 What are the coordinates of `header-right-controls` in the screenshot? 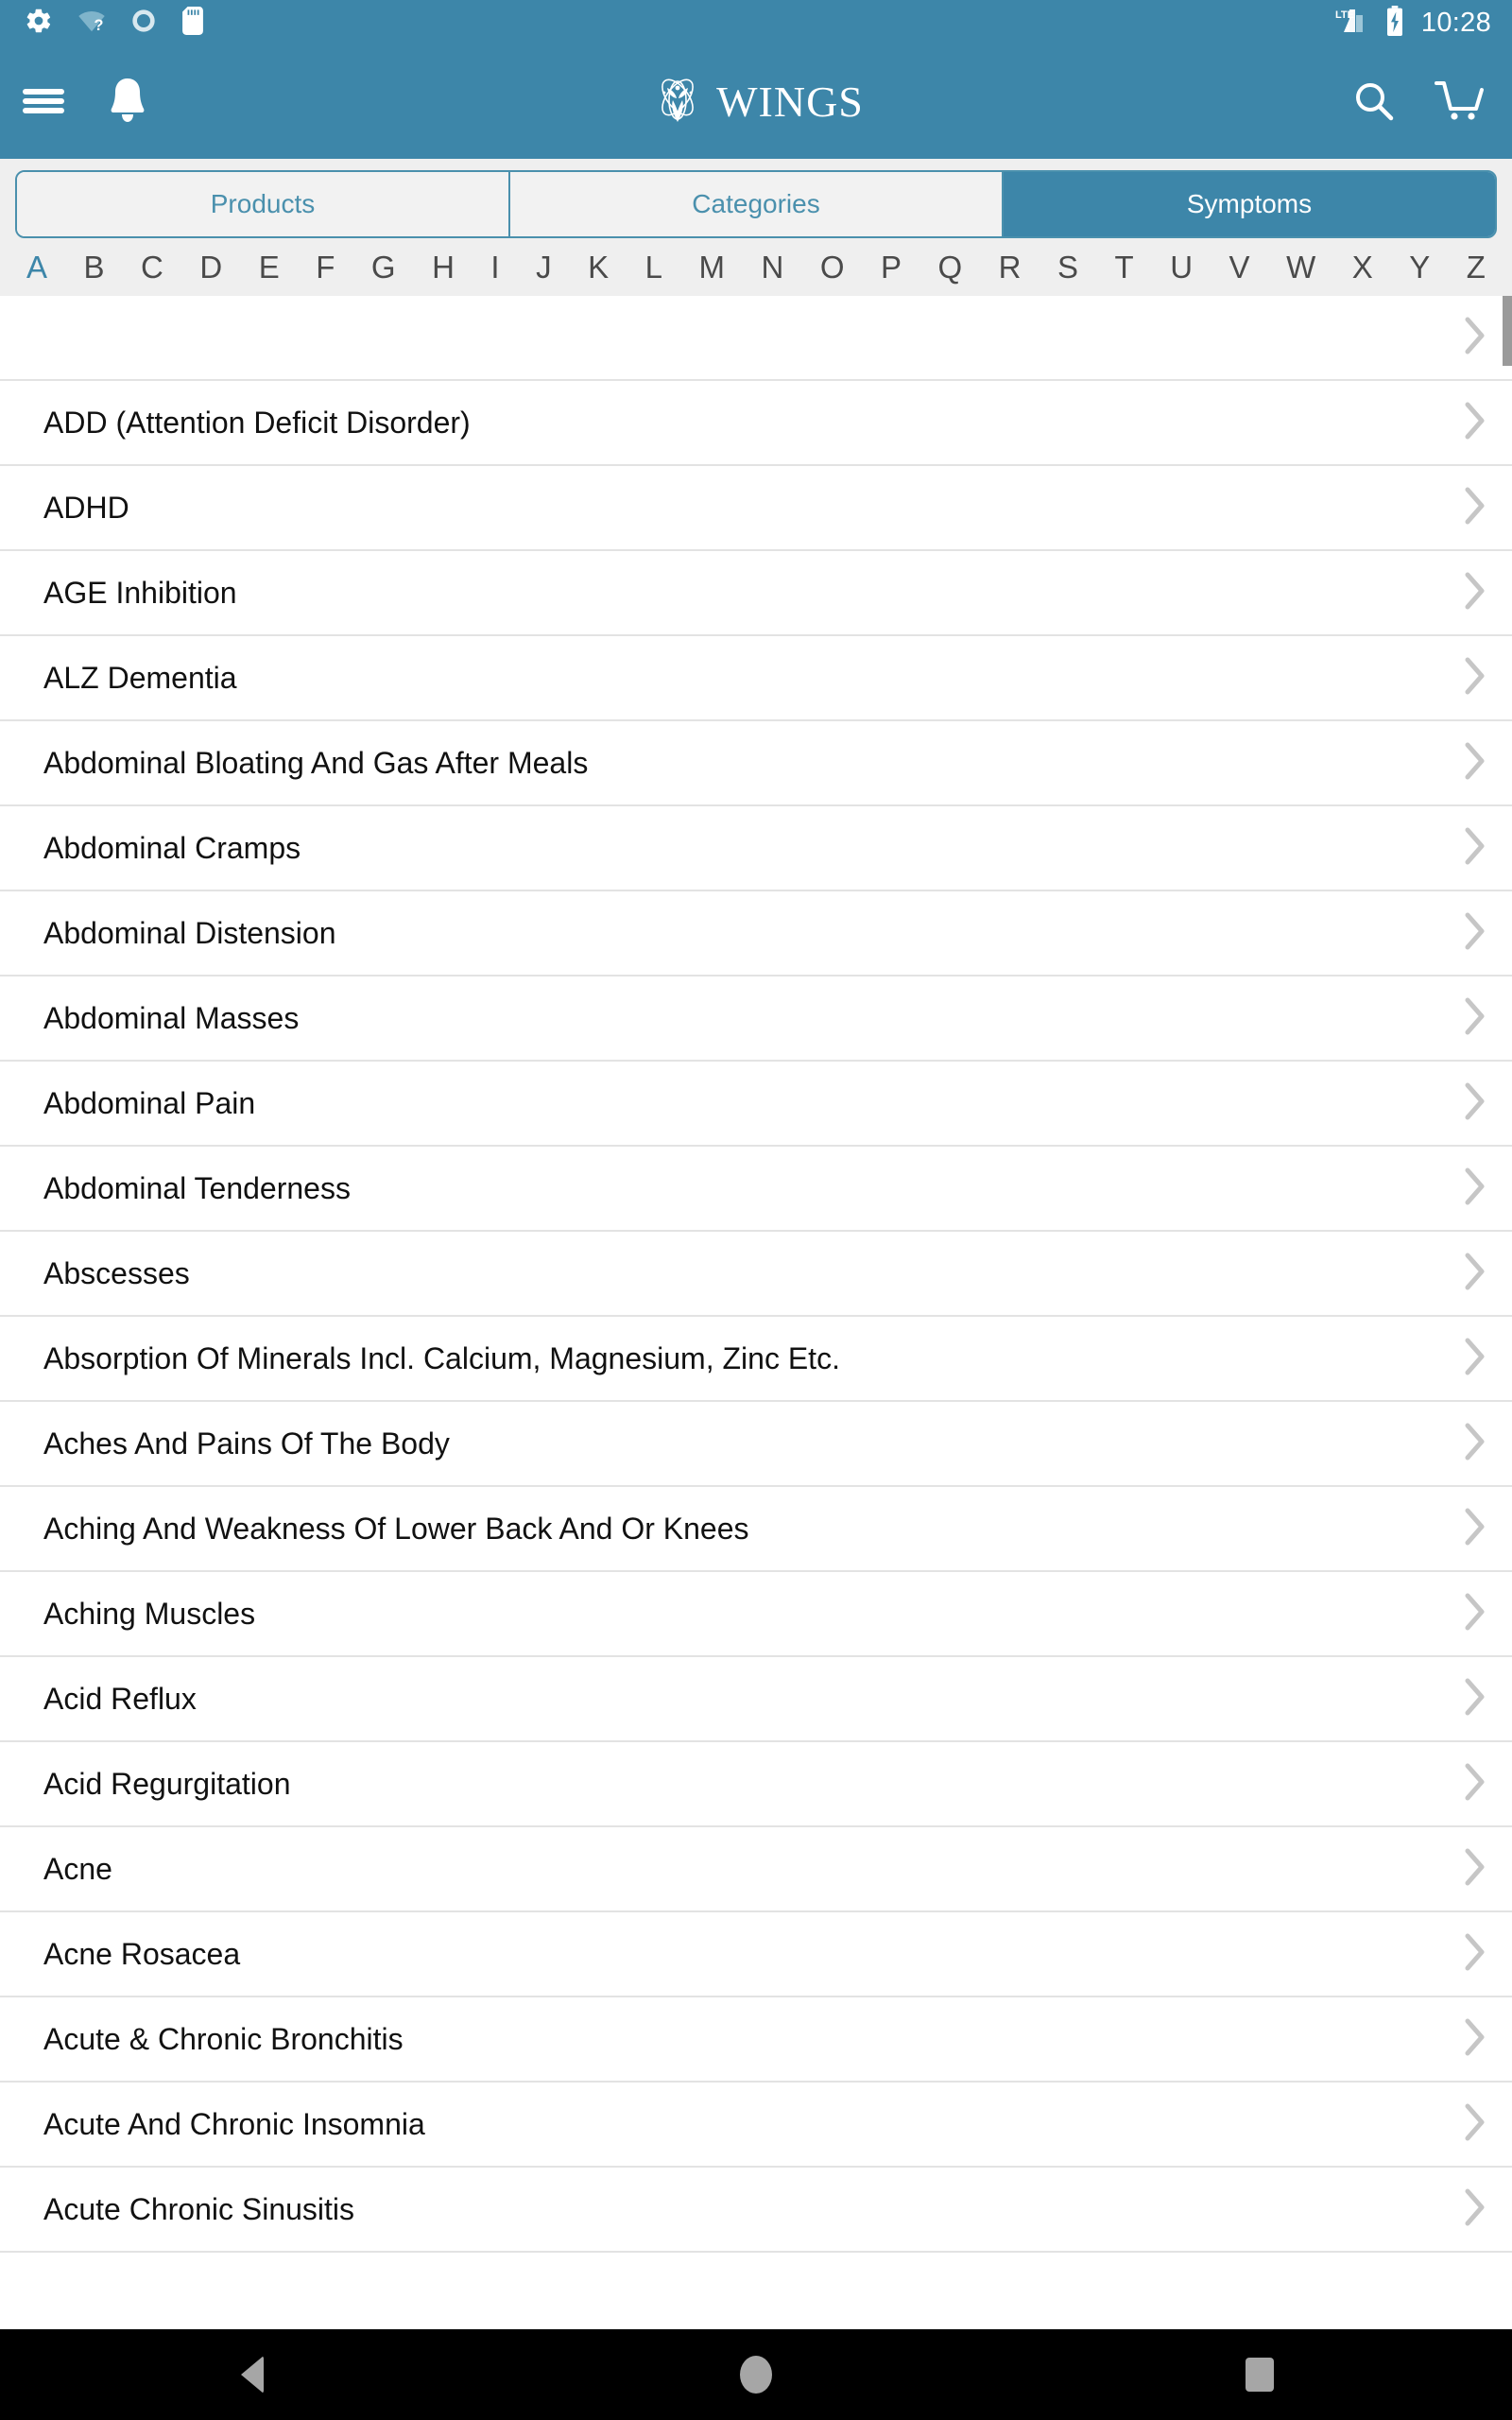 It's located at (1418, 103).